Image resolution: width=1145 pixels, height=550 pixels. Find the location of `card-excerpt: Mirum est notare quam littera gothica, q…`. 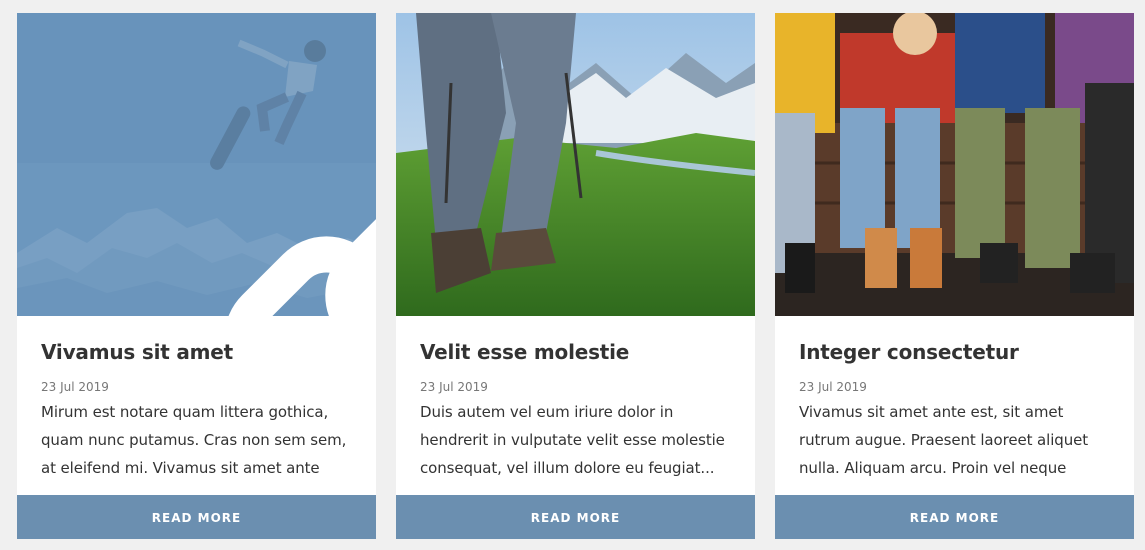

card-excerpt: Mirum est notare quam littera gothica, q… is located at coordinates (194, 440).